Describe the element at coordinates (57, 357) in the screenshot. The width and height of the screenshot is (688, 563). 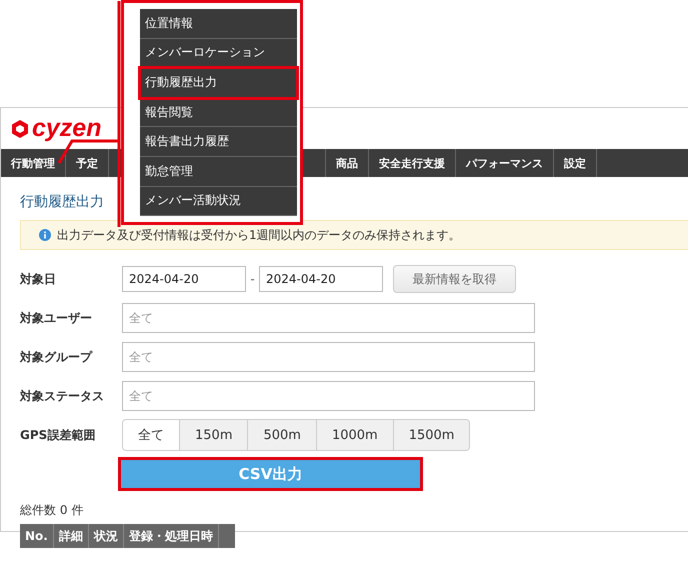
I see `field-label: 対象グループ` at that location.